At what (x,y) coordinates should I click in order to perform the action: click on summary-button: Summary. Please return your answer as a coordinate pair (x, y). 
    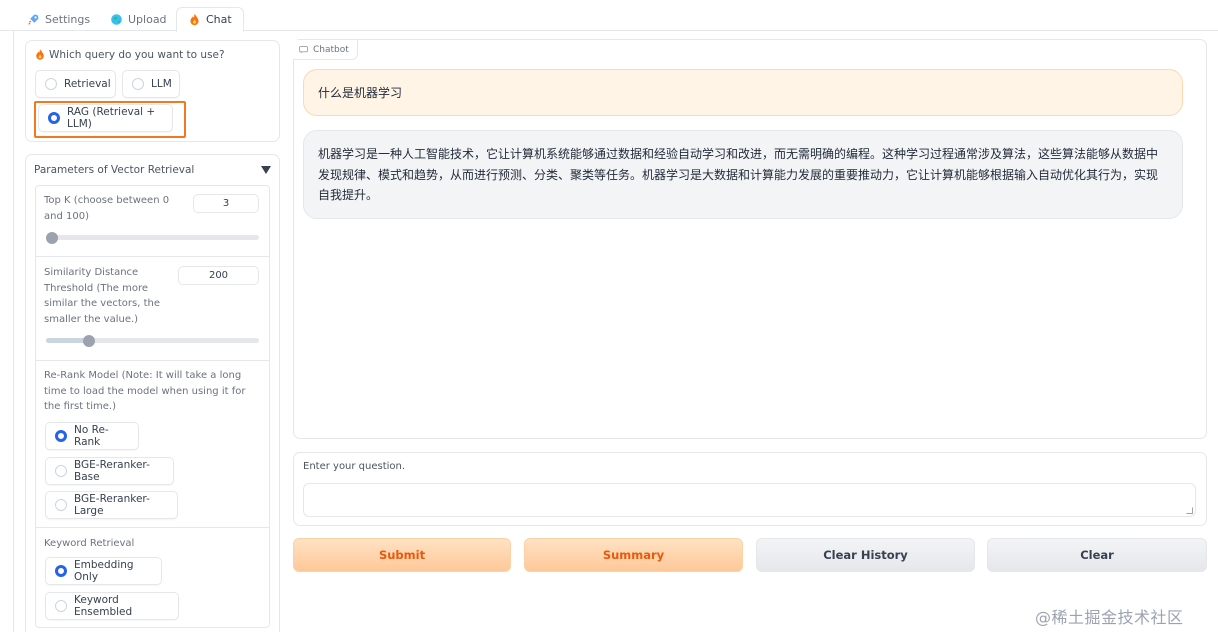
    Looking at the image, I should click on (633, 555).